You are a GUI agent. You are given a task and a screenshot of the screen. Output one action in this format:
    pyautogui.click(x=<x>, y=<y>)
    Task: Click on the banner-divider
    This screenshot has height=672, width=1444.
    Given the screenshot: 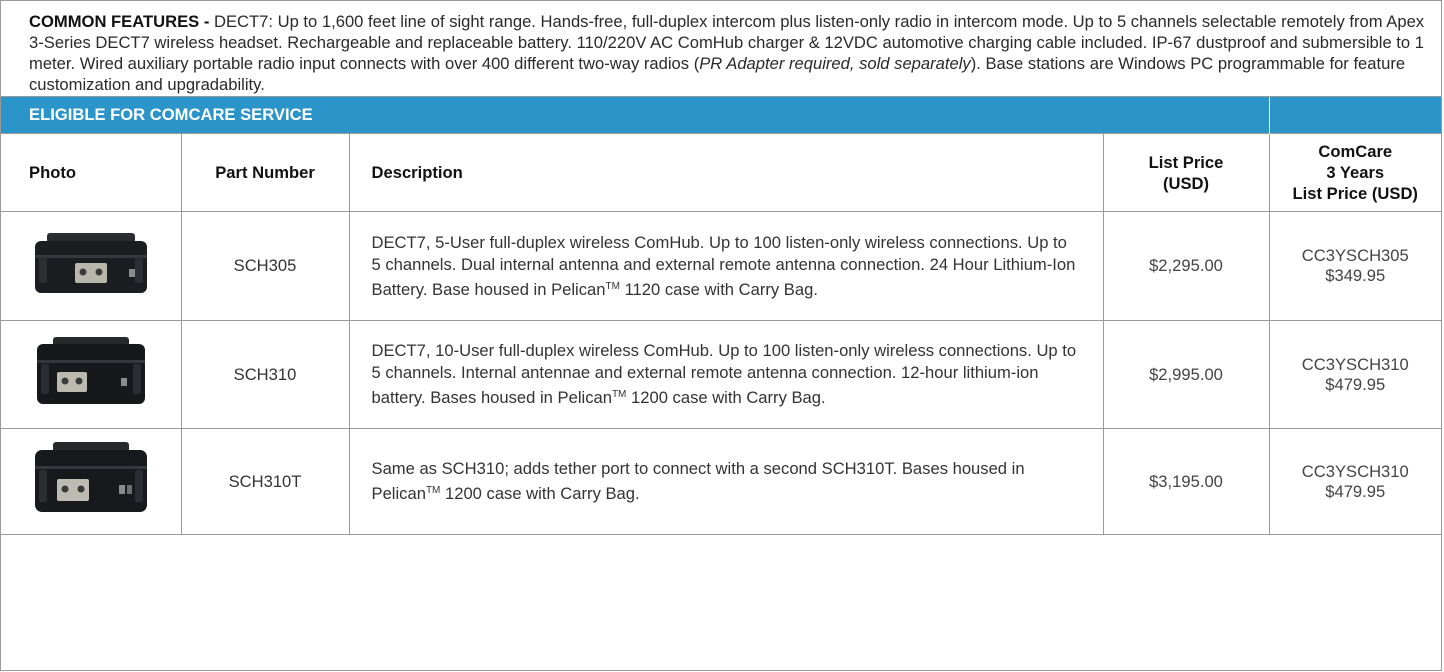 What is the action you would take?
    pyautogui.click(x=1269, y=115)
    